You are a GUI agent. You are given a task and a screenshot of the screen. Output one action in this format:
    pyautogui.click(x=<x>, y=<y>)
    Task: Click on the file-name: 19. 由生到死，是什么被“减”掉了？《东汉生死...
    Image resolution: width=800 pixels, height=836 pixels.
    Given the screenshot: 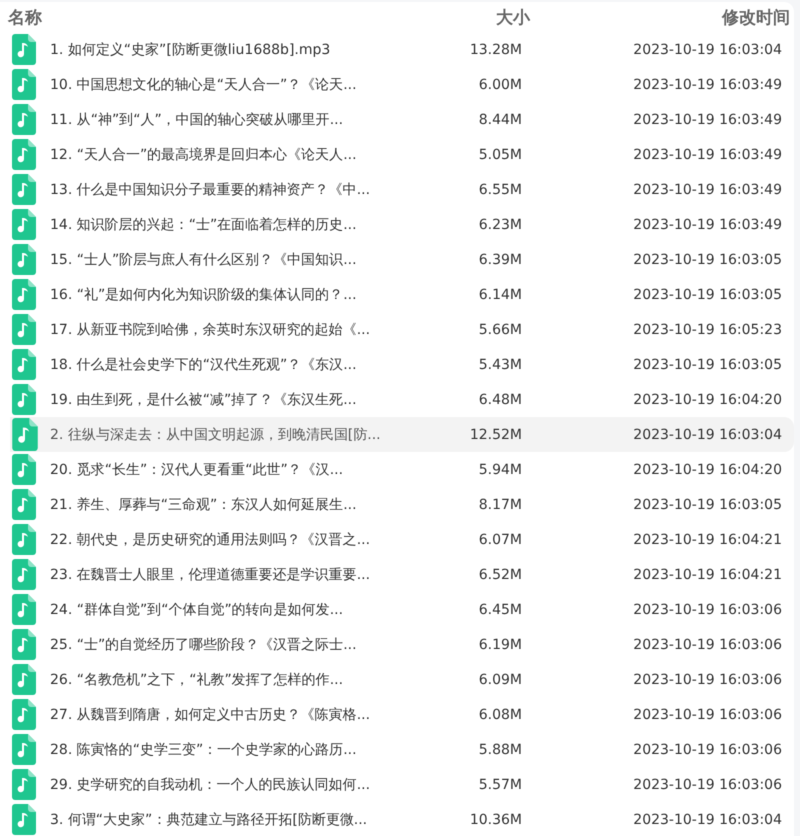 What is the action you would take?
    pyautogui.click(x=204, y=399)
    